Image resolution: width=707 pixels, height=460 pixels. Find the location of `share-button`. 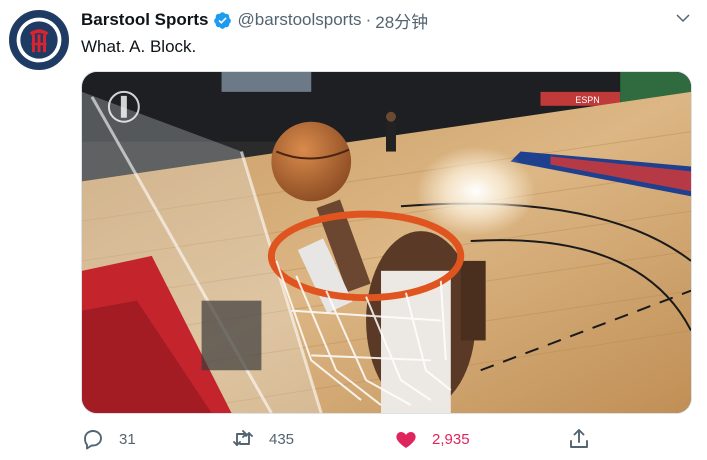

share-button is located at coordinates (579, 439).